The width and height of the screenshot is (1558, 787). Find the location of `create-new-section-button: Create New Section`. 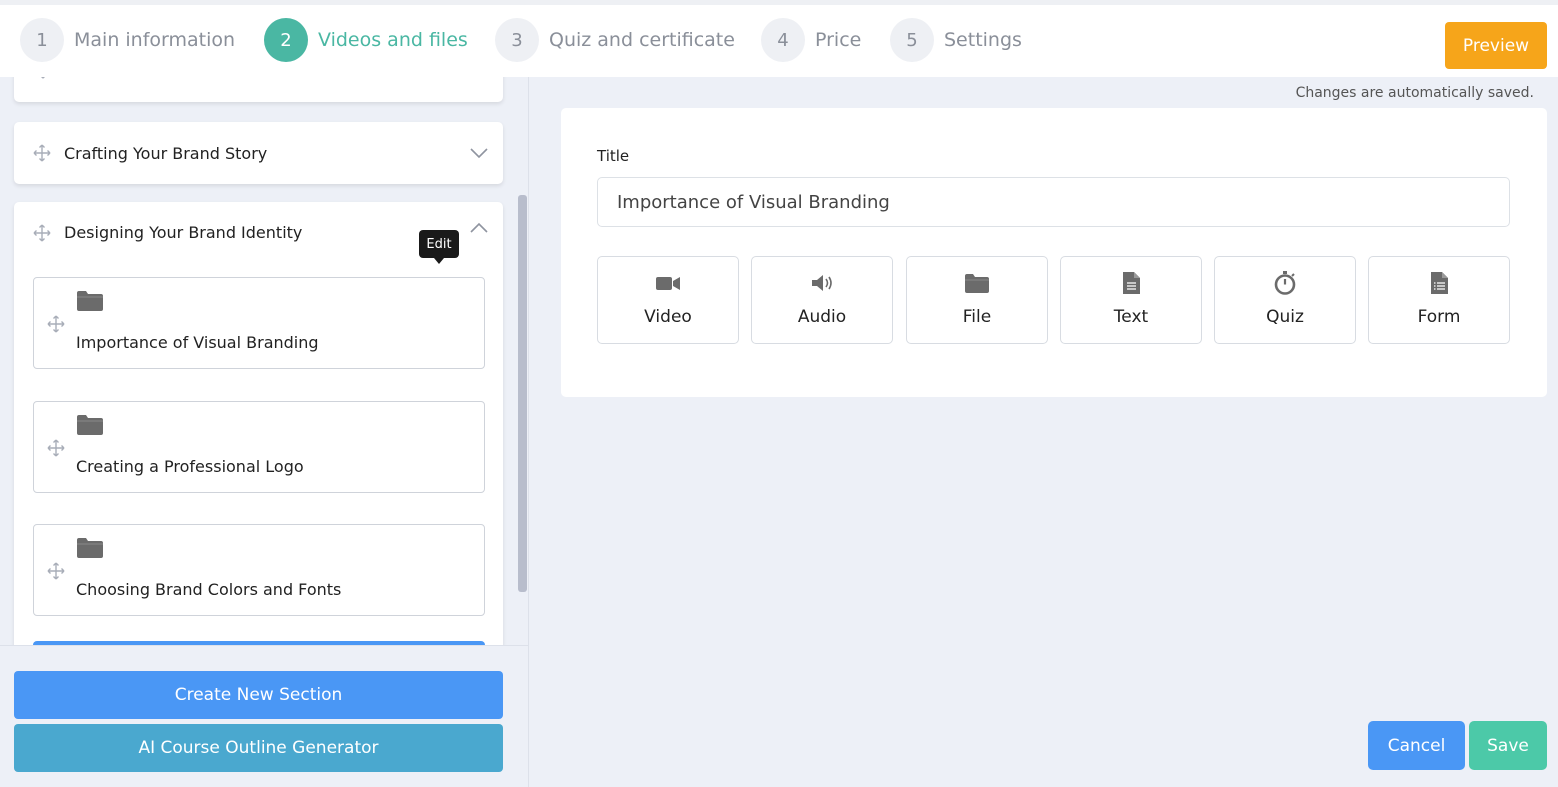

create-new-section-button: Create New Section is located at coordinates (258, 695).